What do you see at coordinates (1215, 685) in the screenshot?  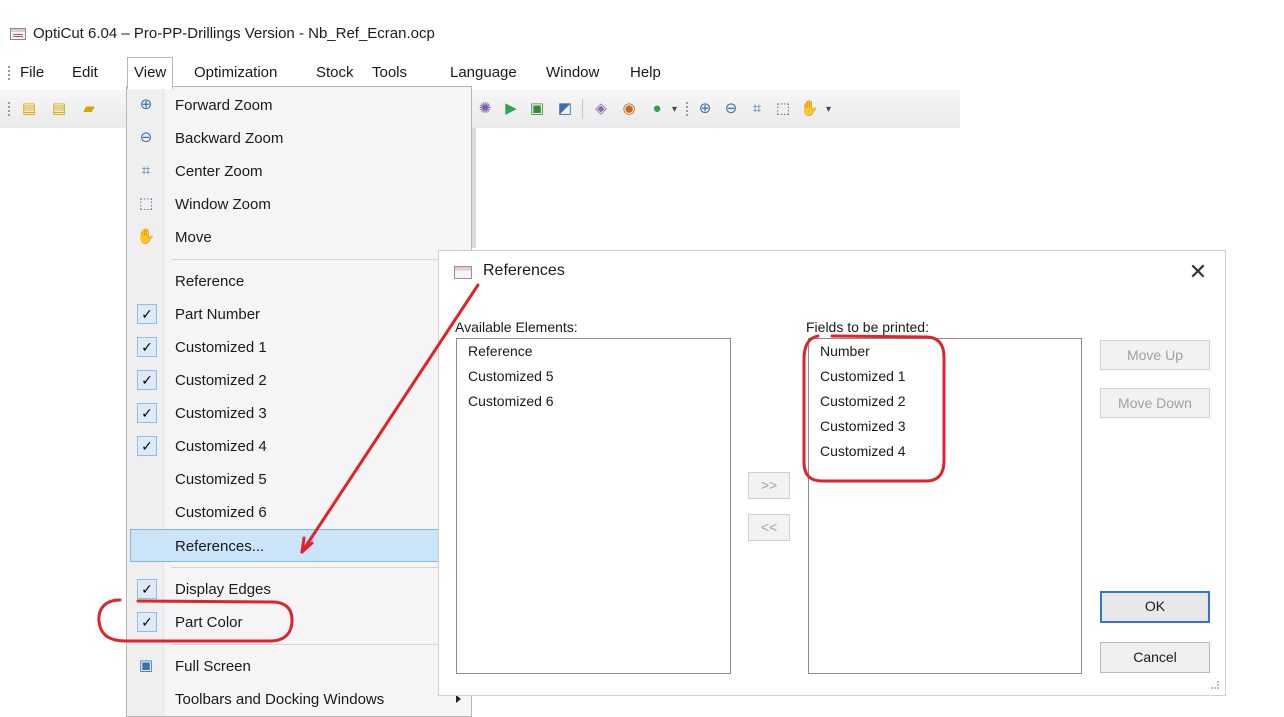 I see `resize-grip-icon` at bounding box center [1215, 685].